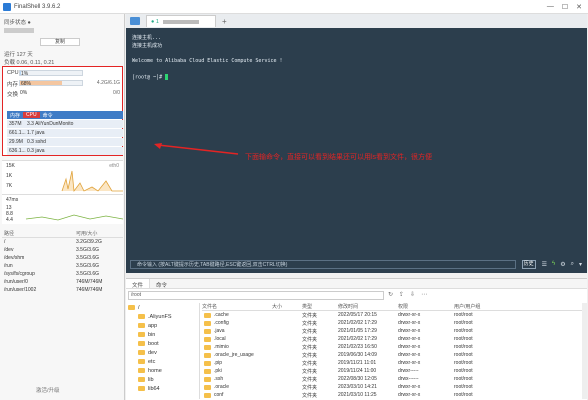 The image size is (588, 400). What do you see at coordinates (408, 379) in the screenshot?
I see `file-perm: drwx------` at bounding box center [408, 379].